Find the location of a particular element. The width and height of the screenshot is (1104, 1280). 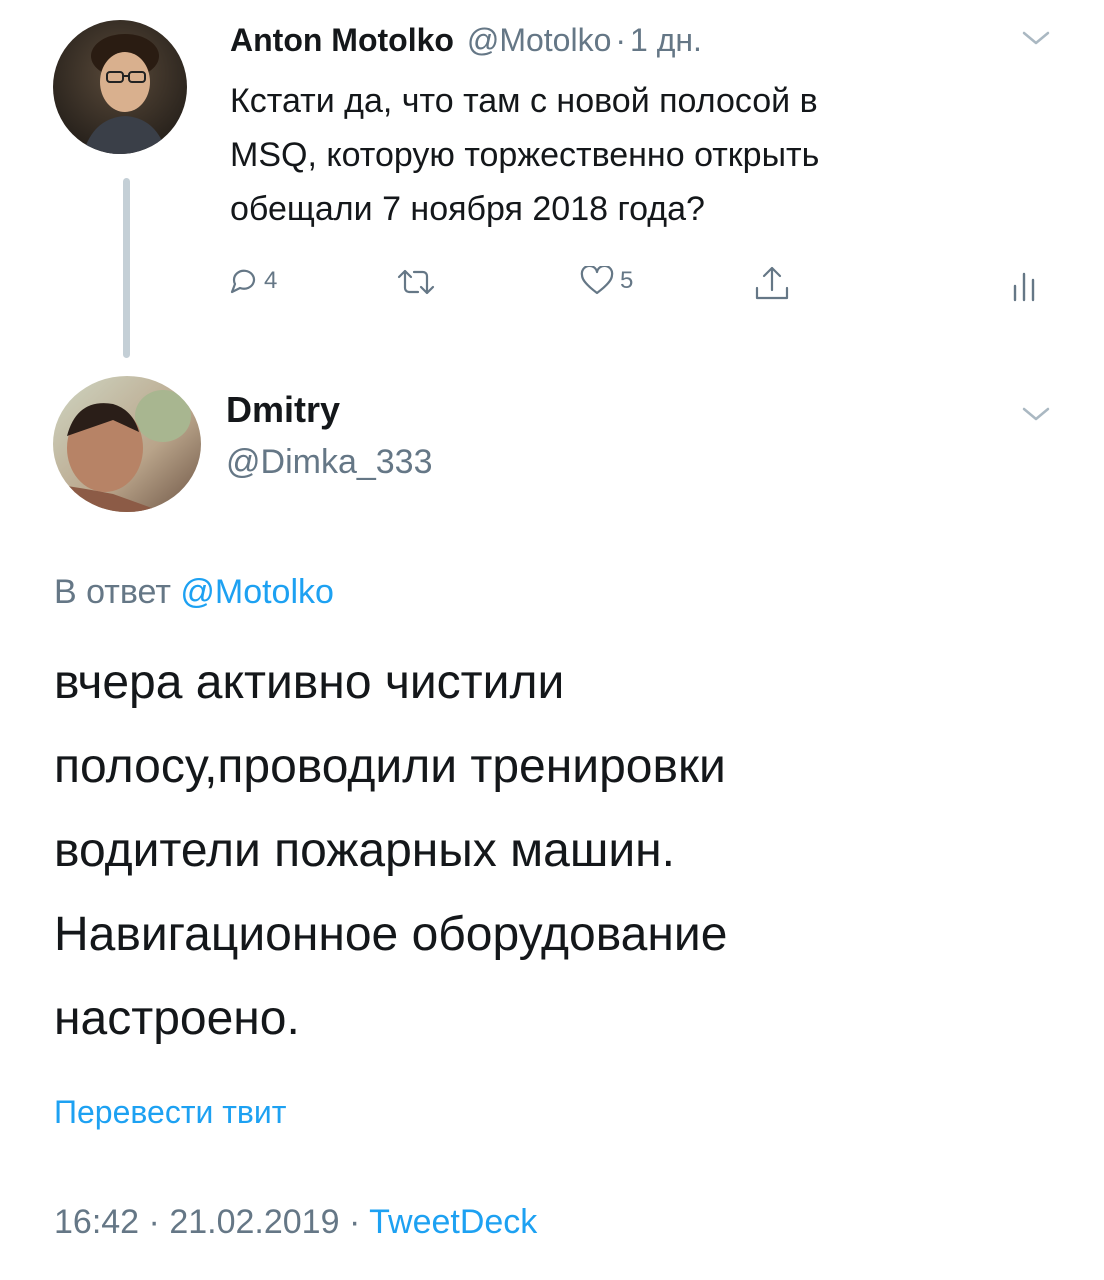

avatar-dmitry is located at coordinates (127, 444).